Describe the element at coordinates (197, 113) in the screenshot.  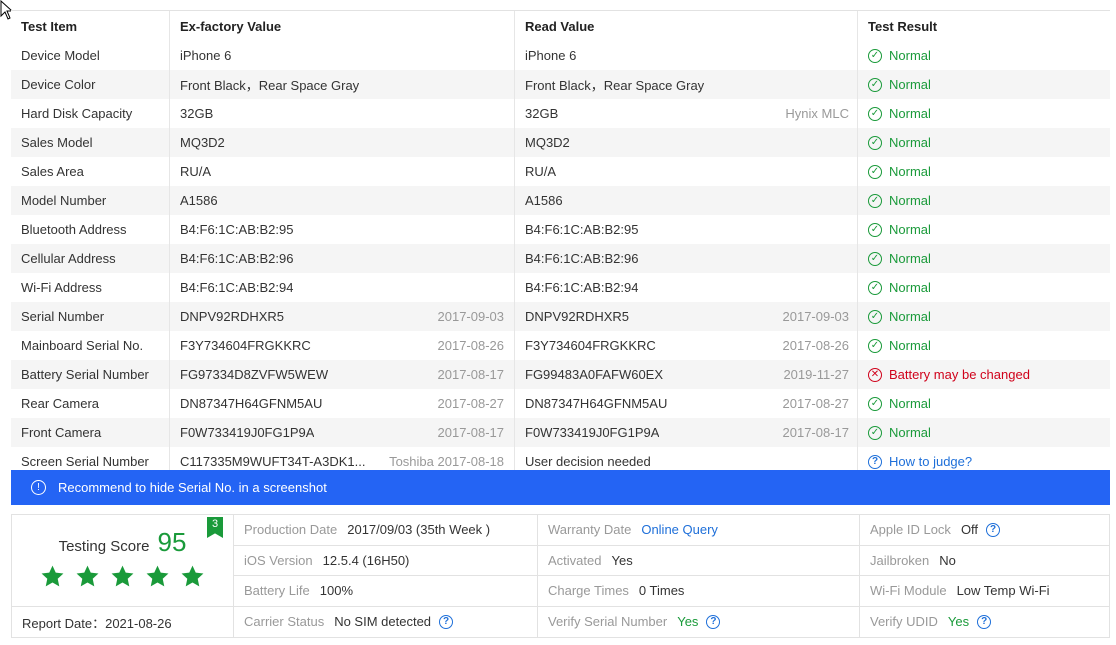
I see `ex-factory-value: 32GB` at that location.